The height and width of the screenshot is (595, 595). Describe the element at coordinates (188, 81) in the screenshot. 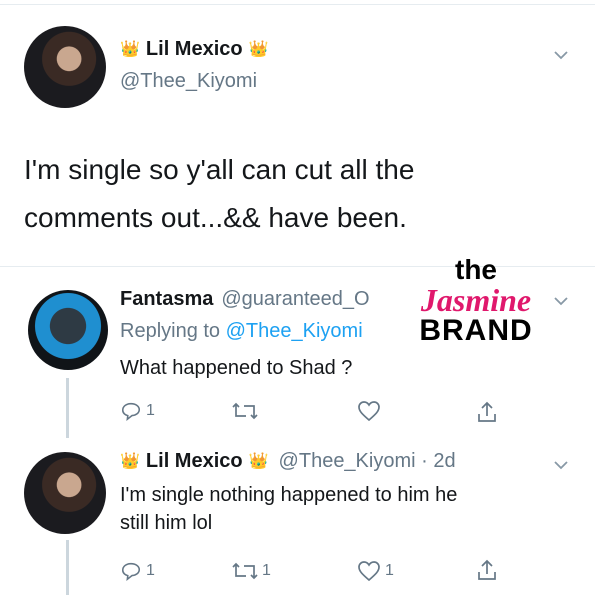

I see `handle: @Thee_Kiyomi` at that location.